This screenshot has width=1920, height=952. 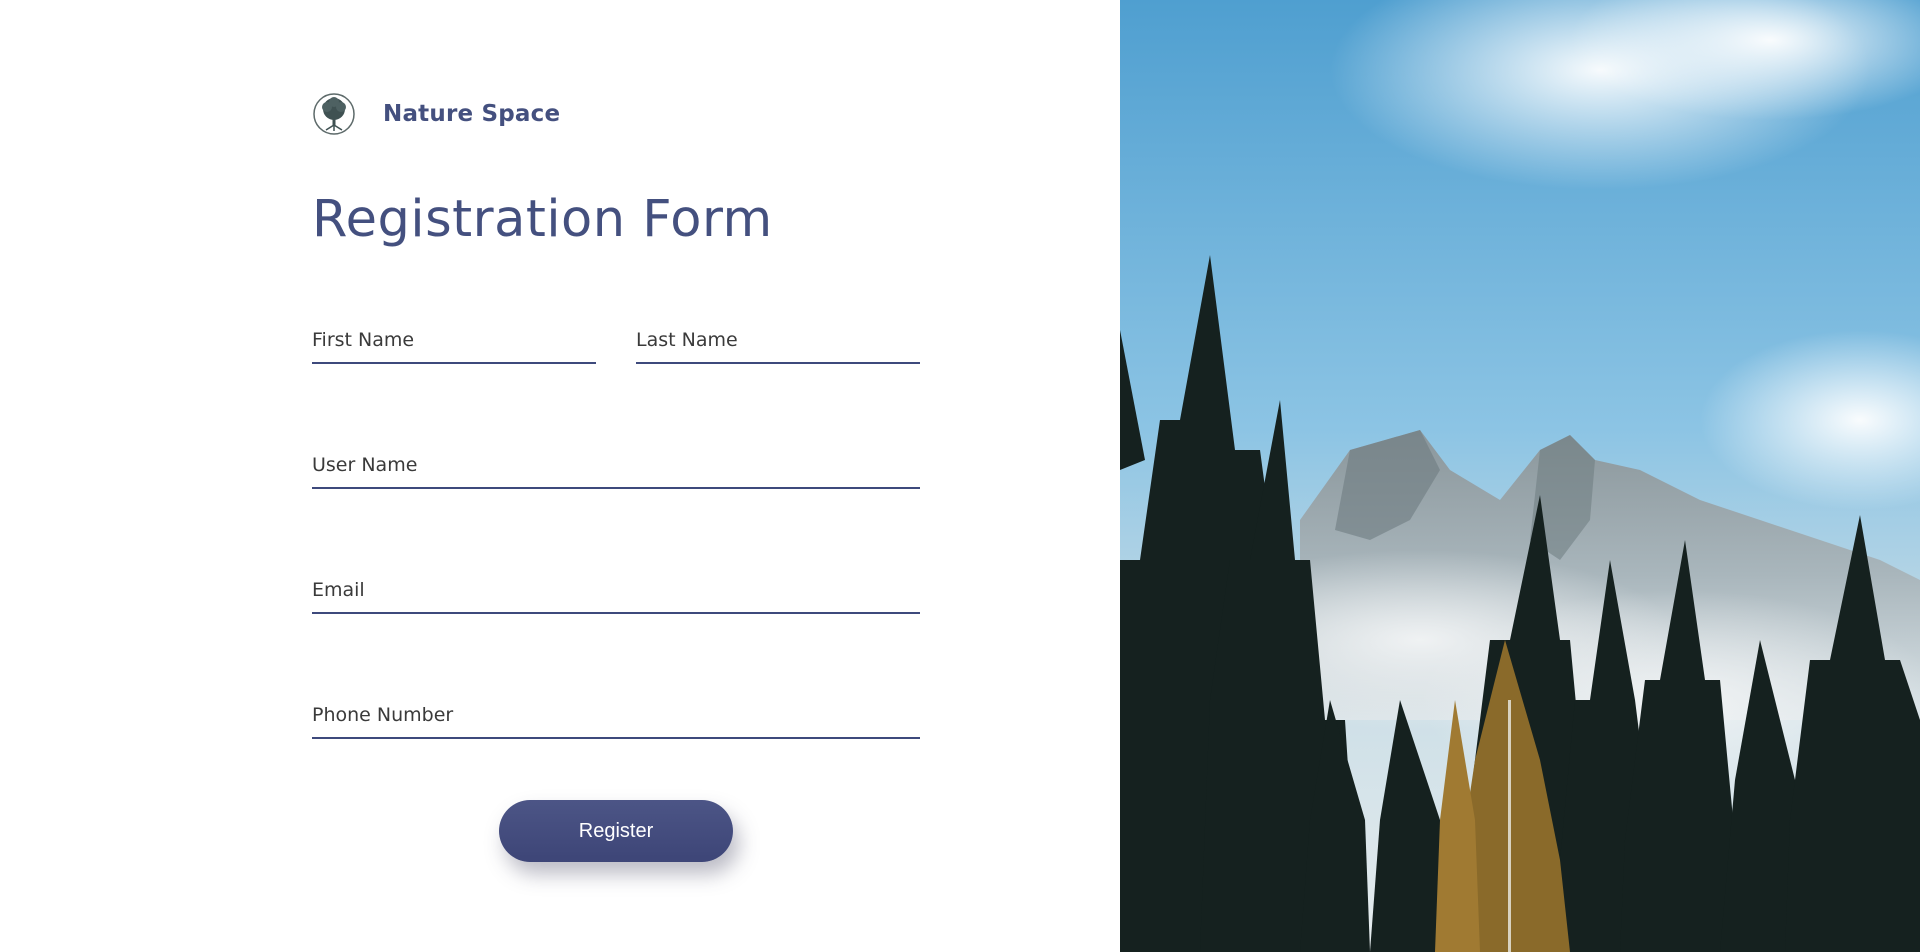 I want to click on phone-number-input, so click(x=616, y=715).